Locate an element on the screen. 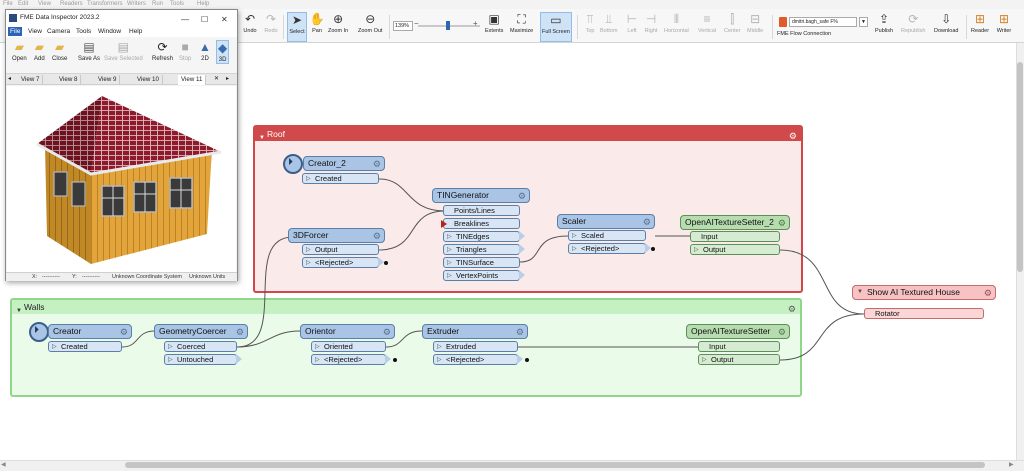  add-button: ▰ Add is located at coordinates (39, 51).